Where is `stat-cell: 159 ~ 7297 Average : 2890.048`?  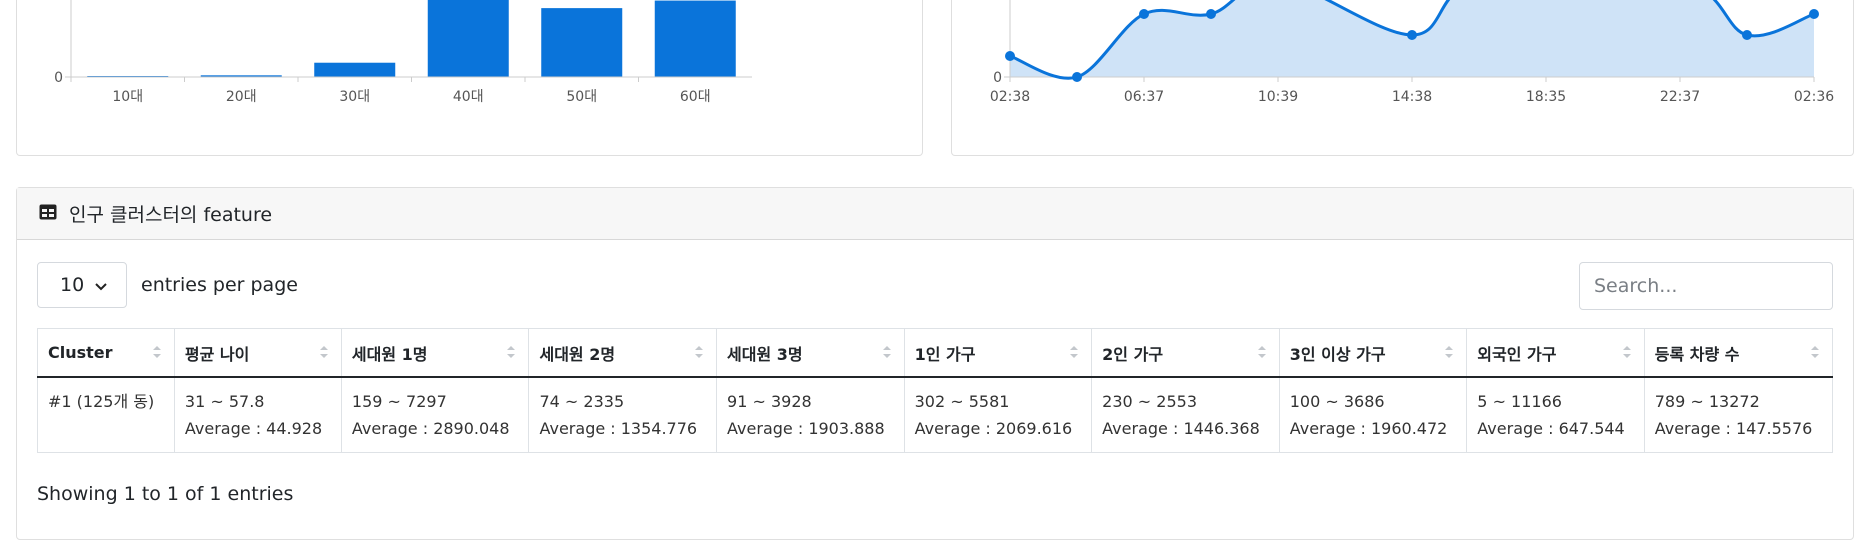 stat-cell: 159 ~ 7297 Average : 2890.048 is located at coordinates (435, 414).